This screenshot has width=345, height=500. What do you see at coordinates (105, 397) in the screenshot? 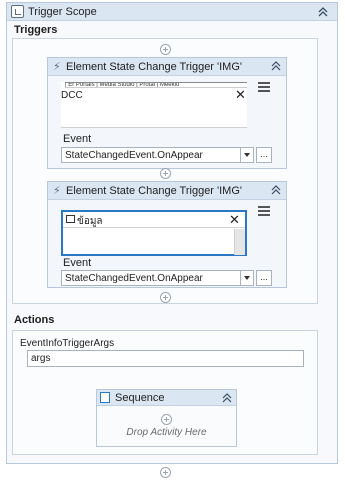
I see `sequence-icon` at bounding box center [105, 397].